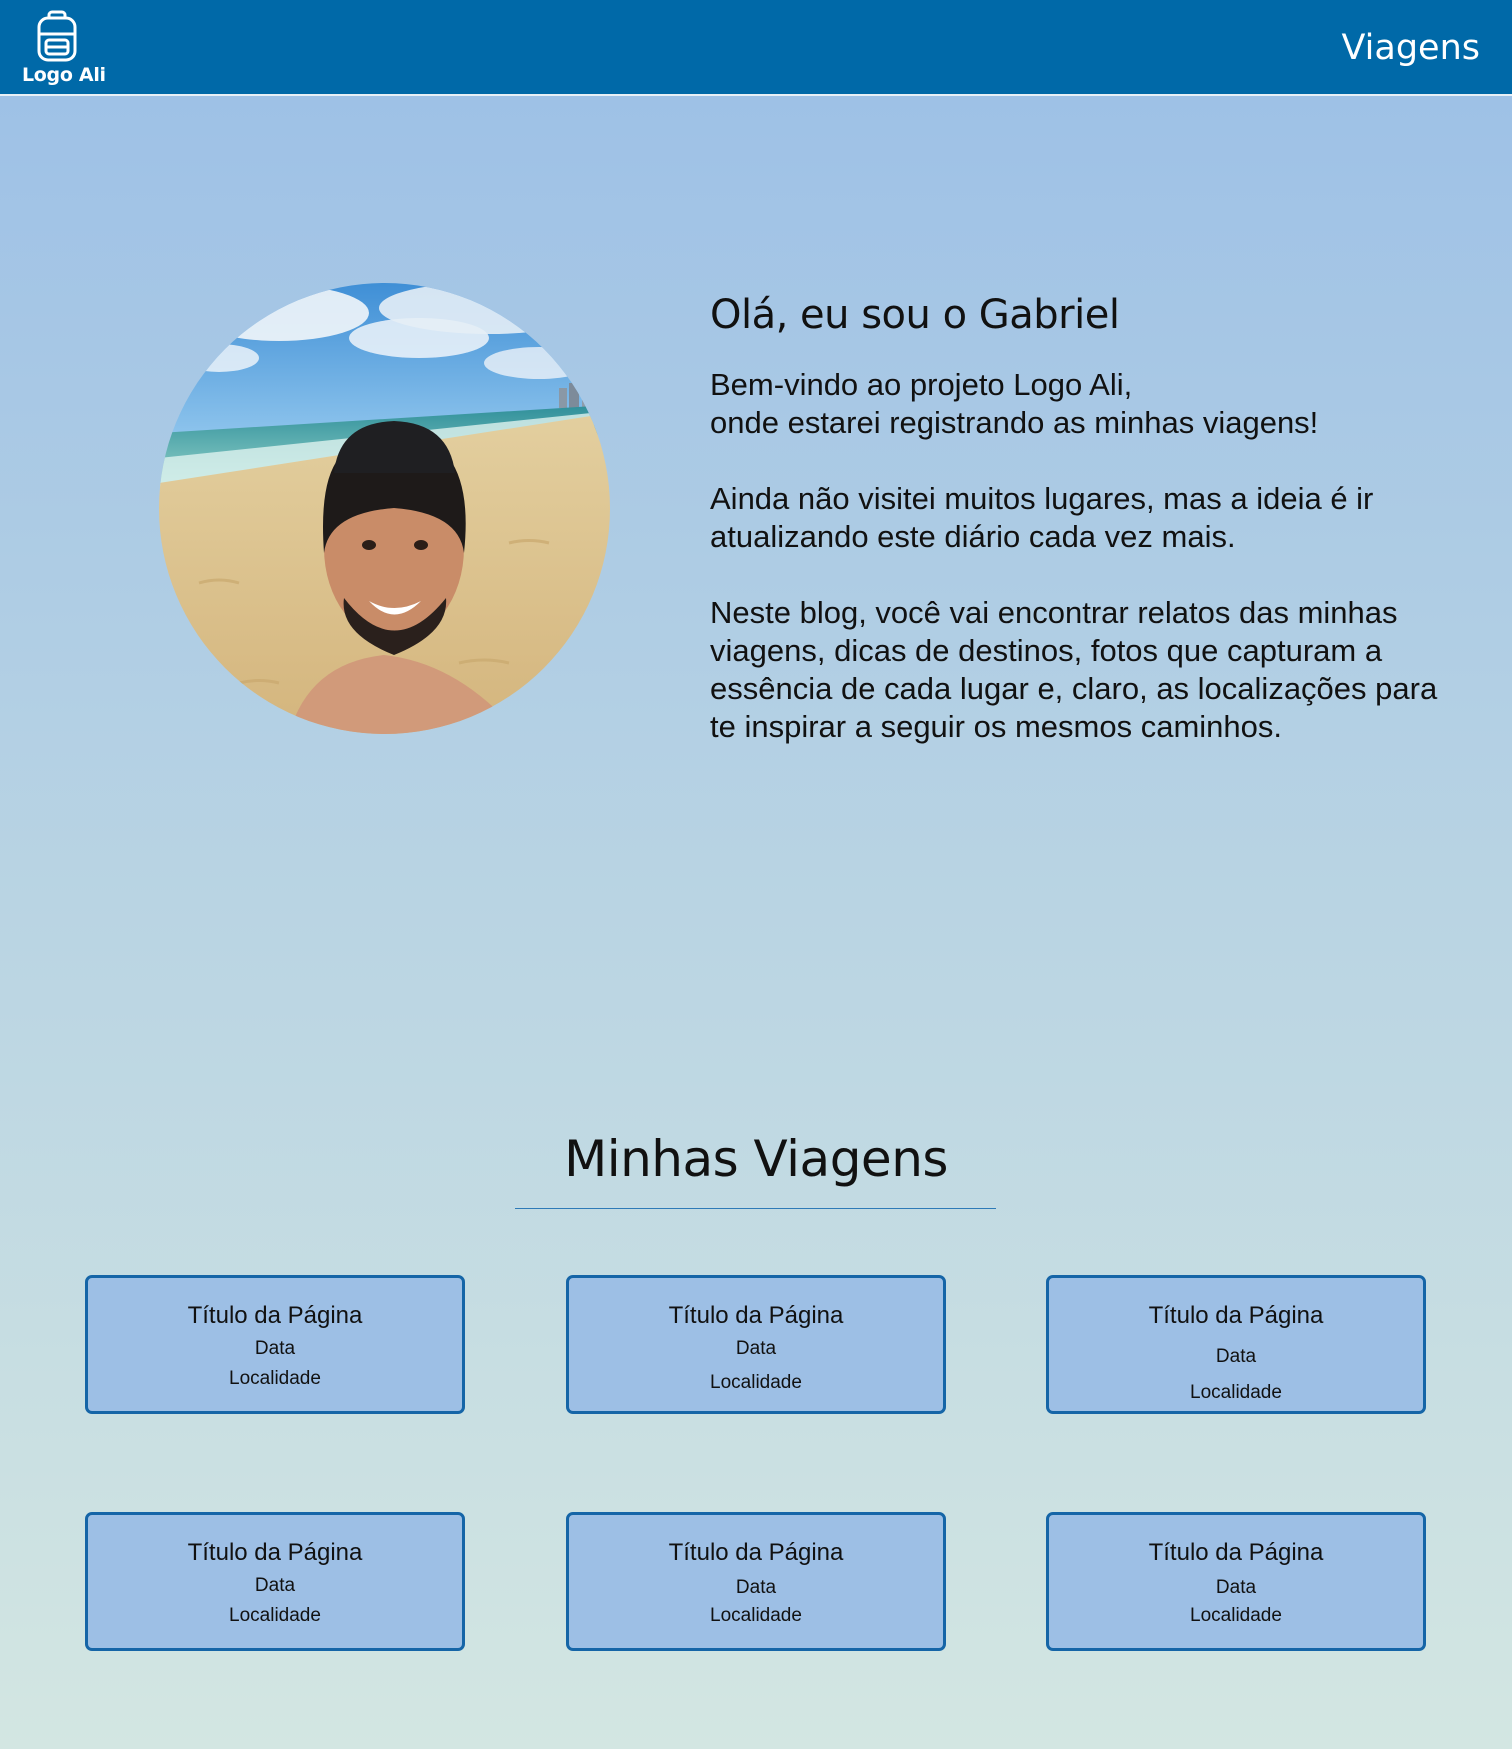 The image size is (1512, 1749). What do you see at coordinates (384, 508) in the screenshot?
I see `profile-photo` at bounding box center [384, 508].